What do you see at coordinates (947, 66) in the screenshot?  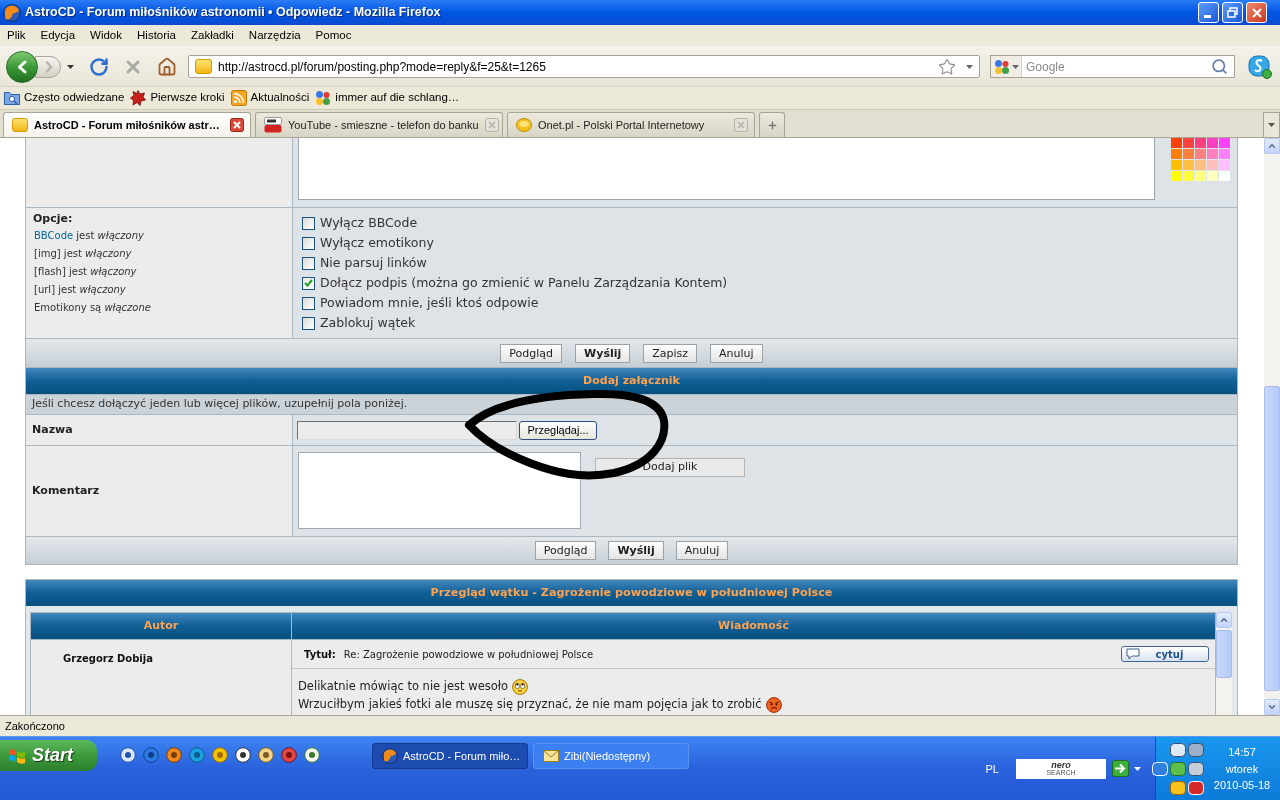 I see `star-icon` at bounding box center [947, 66].